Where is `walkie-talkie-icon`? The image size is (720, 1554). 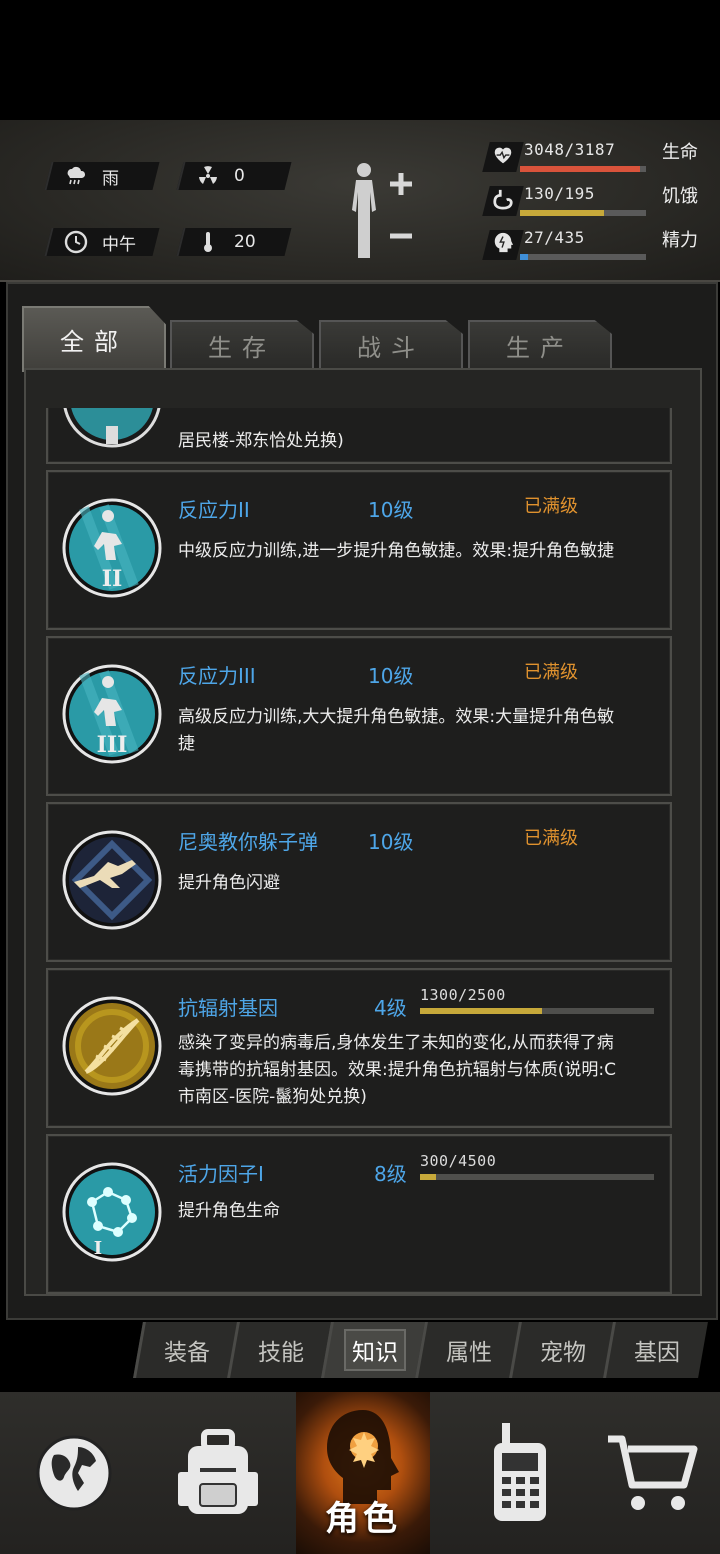 walkie-talkie-icon is located at coordinates (520, 1472).